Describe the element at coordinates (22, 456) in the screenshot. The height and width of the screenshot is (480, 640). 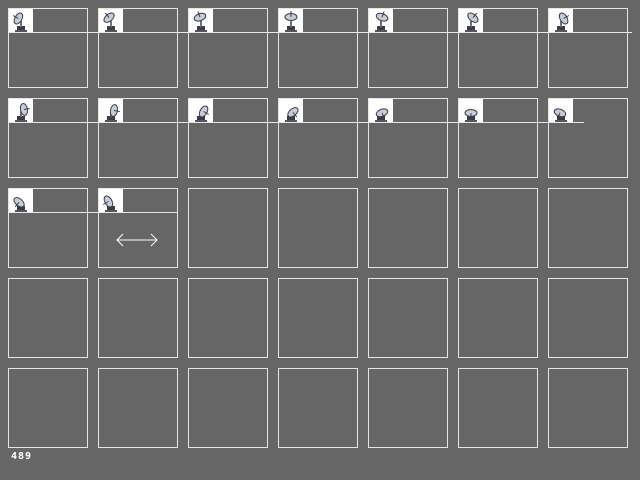
I see `frame-counter: 489` at that location.